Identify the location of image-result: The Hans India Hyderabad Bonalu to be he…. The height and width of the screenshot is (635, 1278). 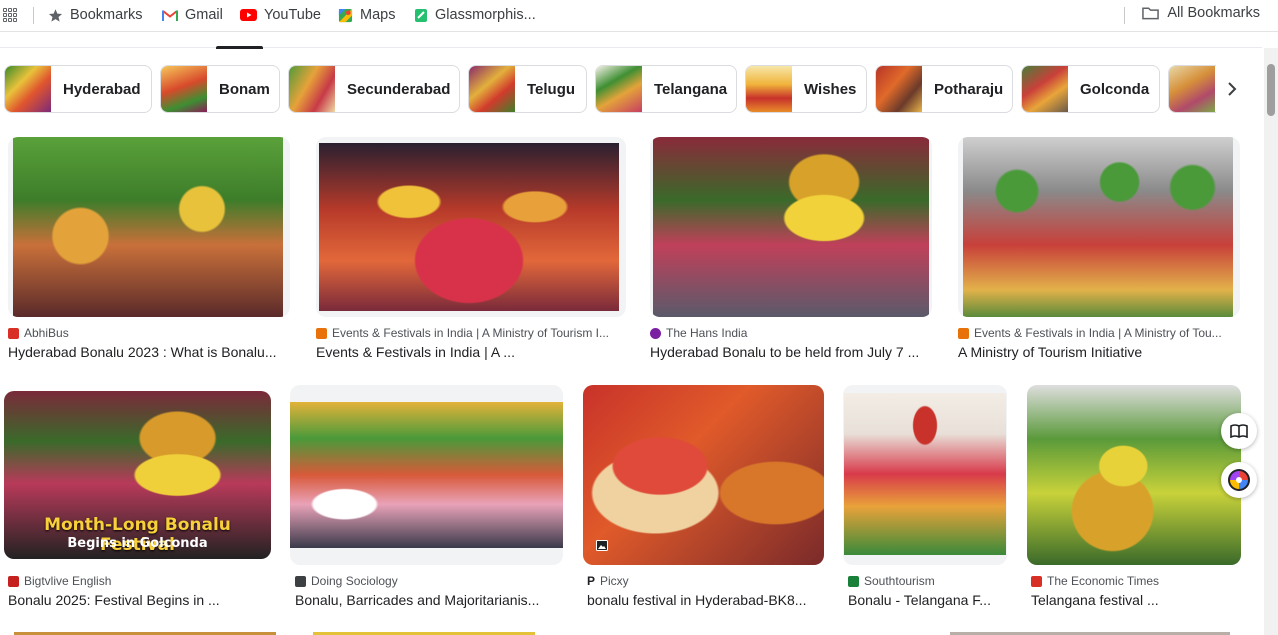
(791, 249).